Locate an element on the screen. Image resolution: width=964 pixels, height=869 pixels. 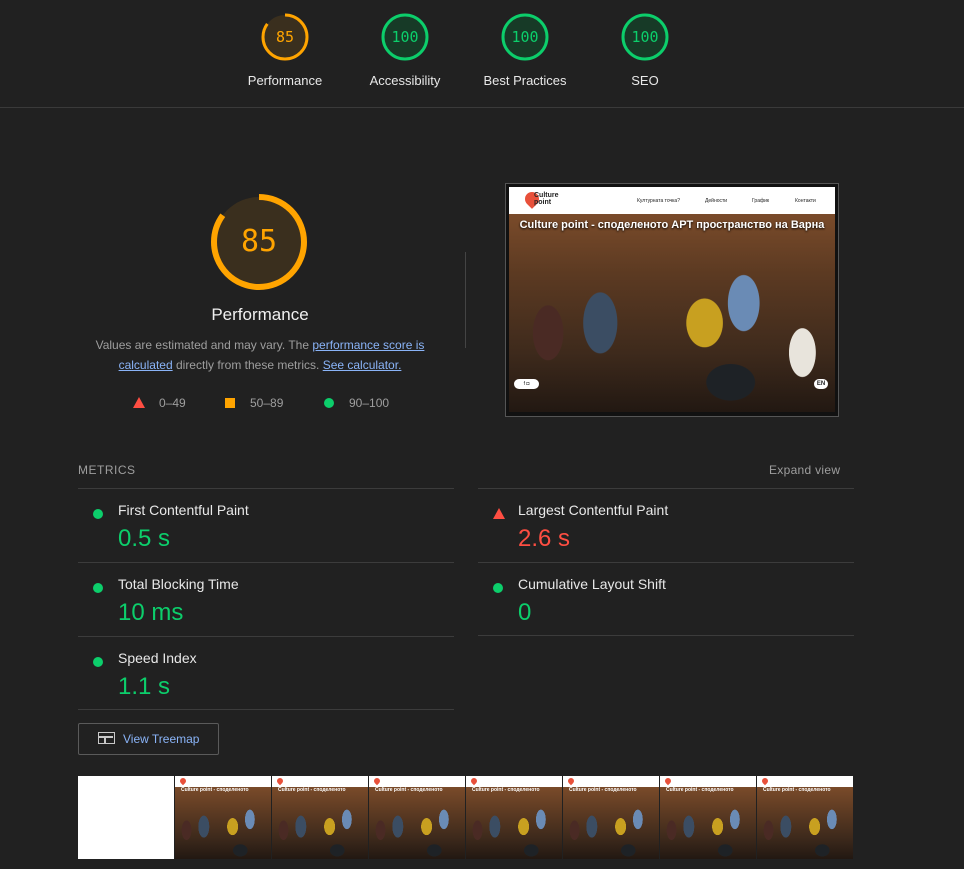
category-performance: 85 Performance is located at coordinates (285, 50).